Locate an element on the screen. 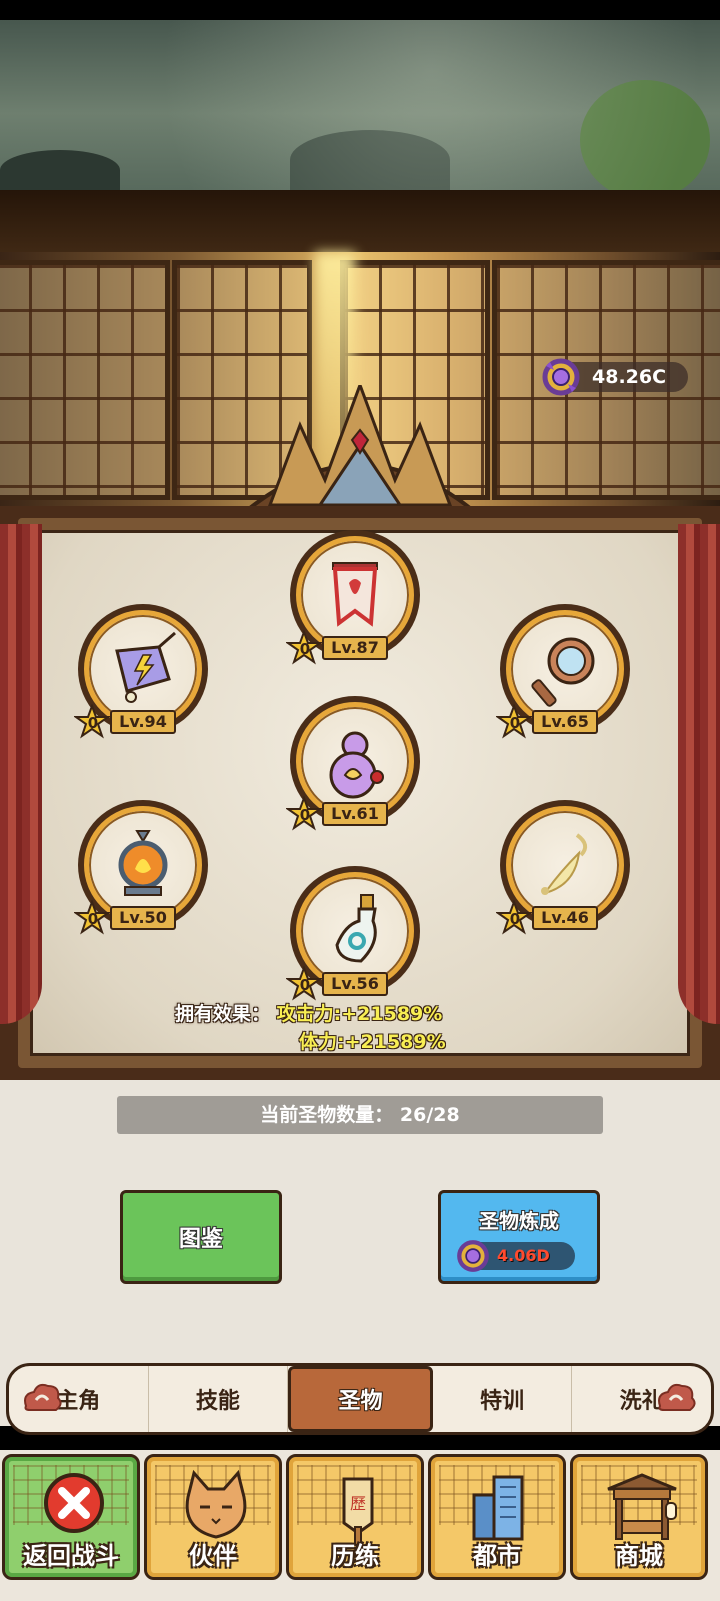  attack-bonus: 攻击力:+21589% is located at coordinates (359, 1014).